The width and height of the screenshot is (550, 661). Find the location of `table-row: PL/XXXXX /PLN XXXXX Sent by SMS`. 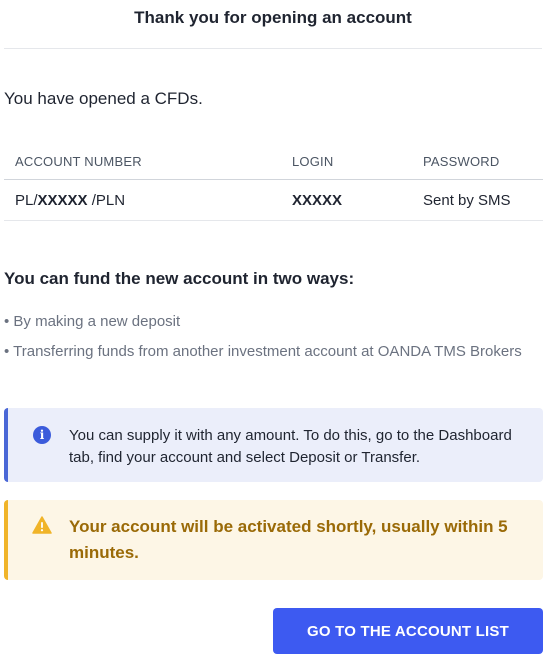

table-row: PL/XXXXX /PLN XXXXX Sent by SMS is located at coordinates (273, 200).